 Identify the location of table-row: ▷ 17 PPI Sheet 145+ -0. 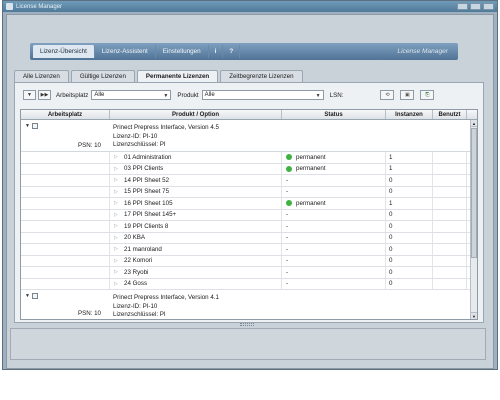
(246, 215).